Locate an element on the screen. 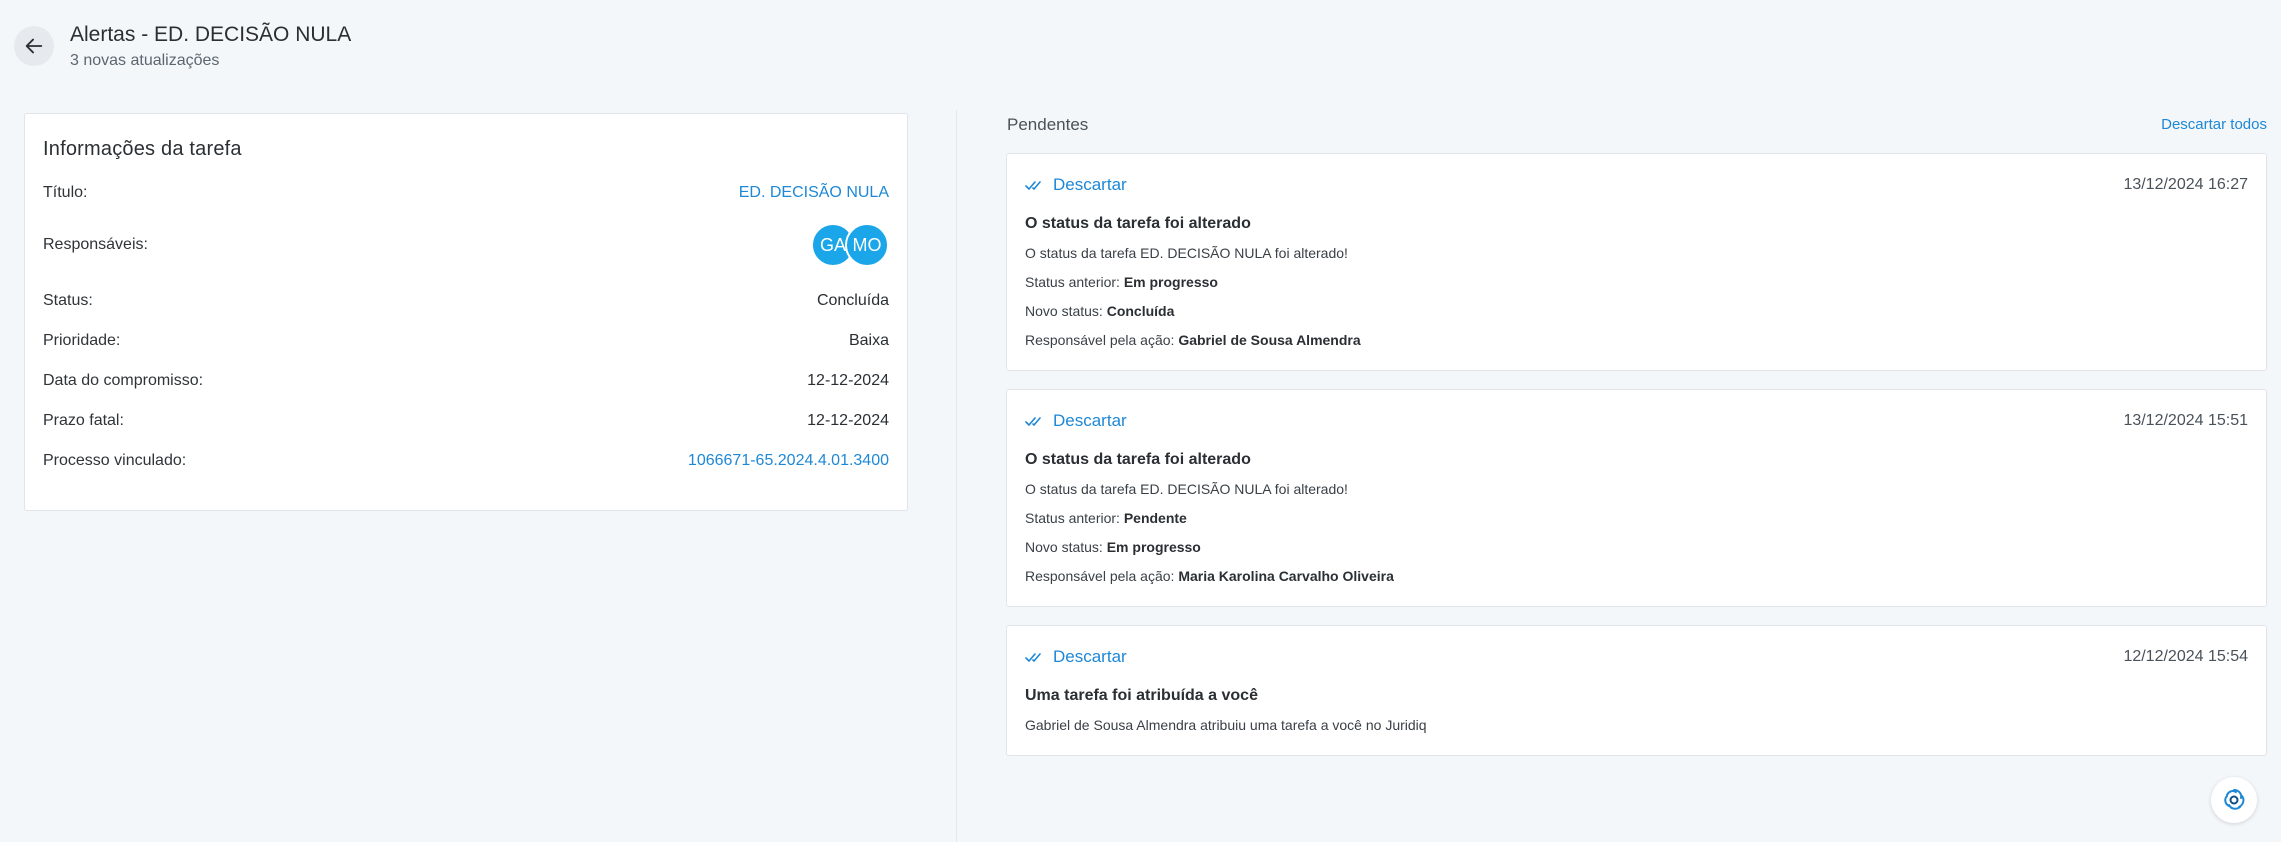 This screenshot has height=842, width=2281. alert-new-status: Novo status: Em progresso is located at coordinates (1636, 547).